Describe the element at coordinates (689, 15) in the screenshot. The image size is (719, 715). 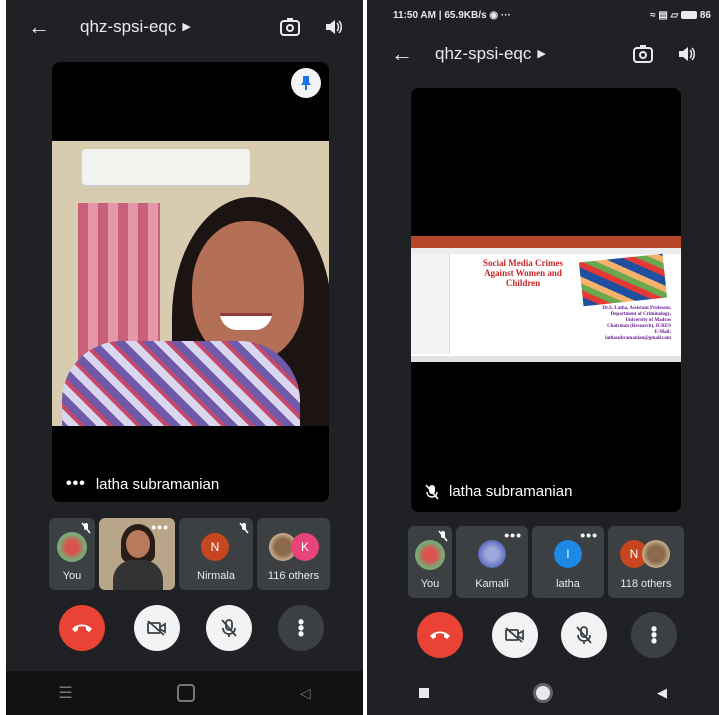
I see `battery-icon` at that location.